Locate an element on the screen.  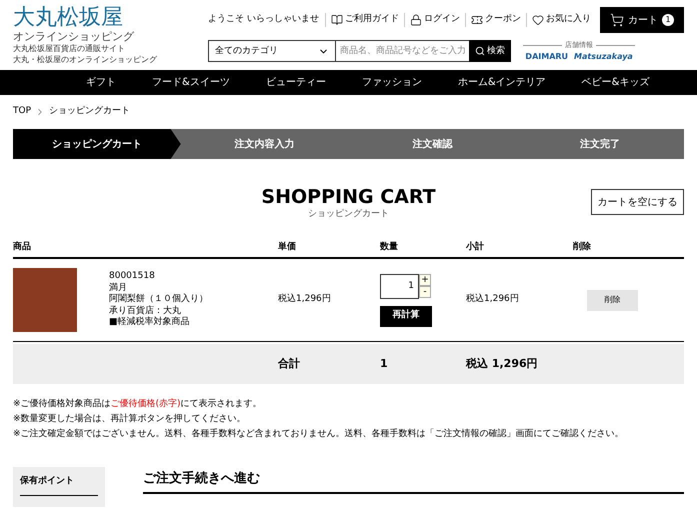
header-link: ログイン is located at coordinates (434, 20).